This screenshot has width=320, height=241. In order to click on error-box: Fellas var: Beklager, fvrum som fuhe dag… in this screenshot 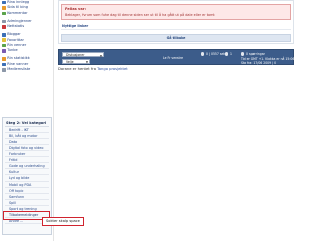, I will do `click(176, 12)`.